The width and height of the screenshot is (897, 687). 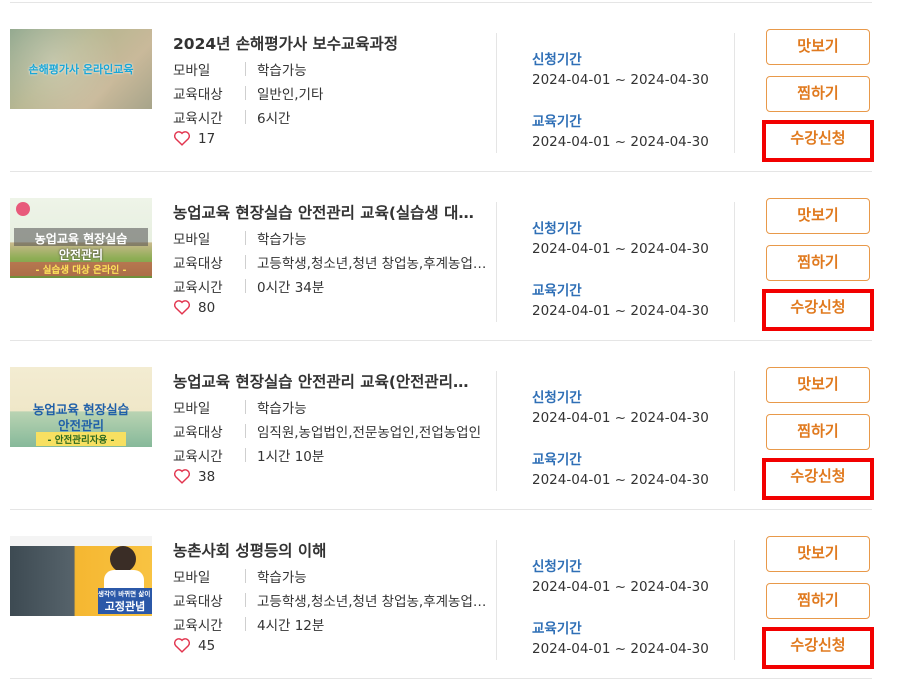 What do you see at coordinates (81, 407) in the screenshot?
I see `course-thumbnail: 농업교육 현장실습 안전관리 - 안전관리자용 -` at bounding box center [81, 407].